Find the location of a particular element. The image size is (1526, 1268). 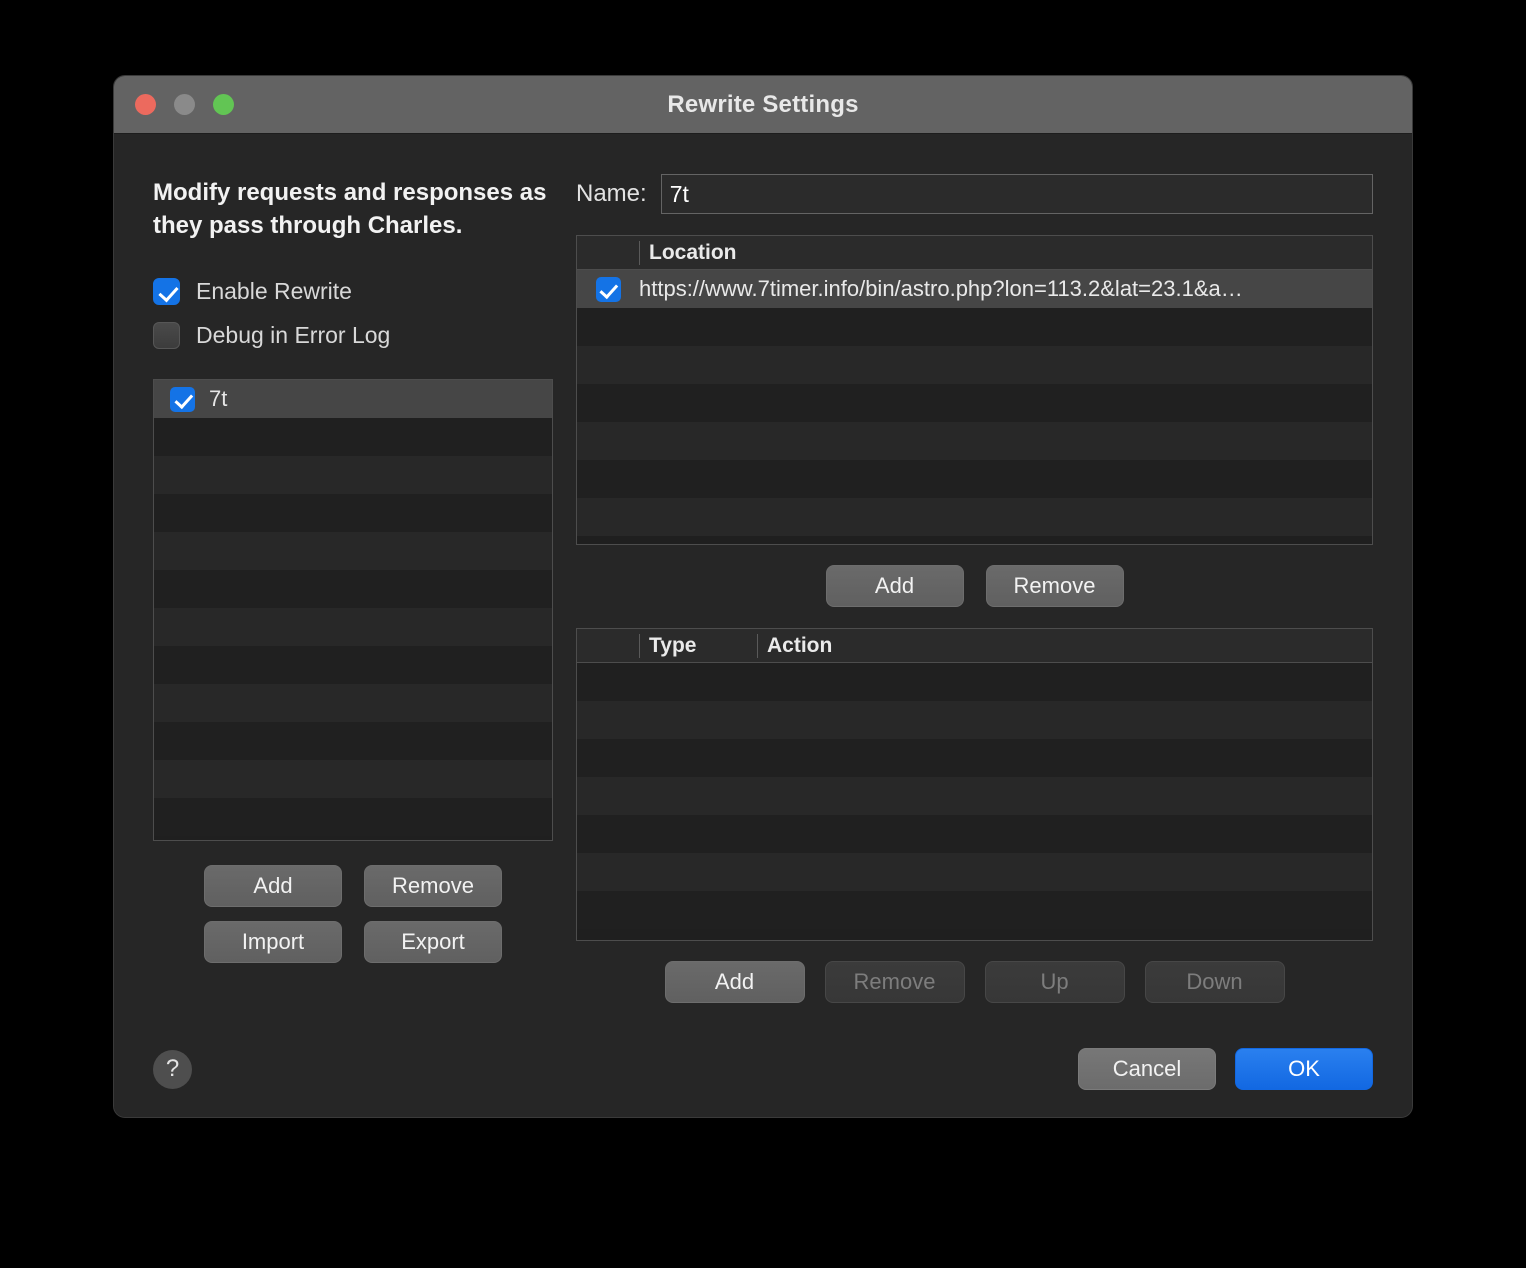

rewrite-set-label: 7t is located at coordinates (218, 398).